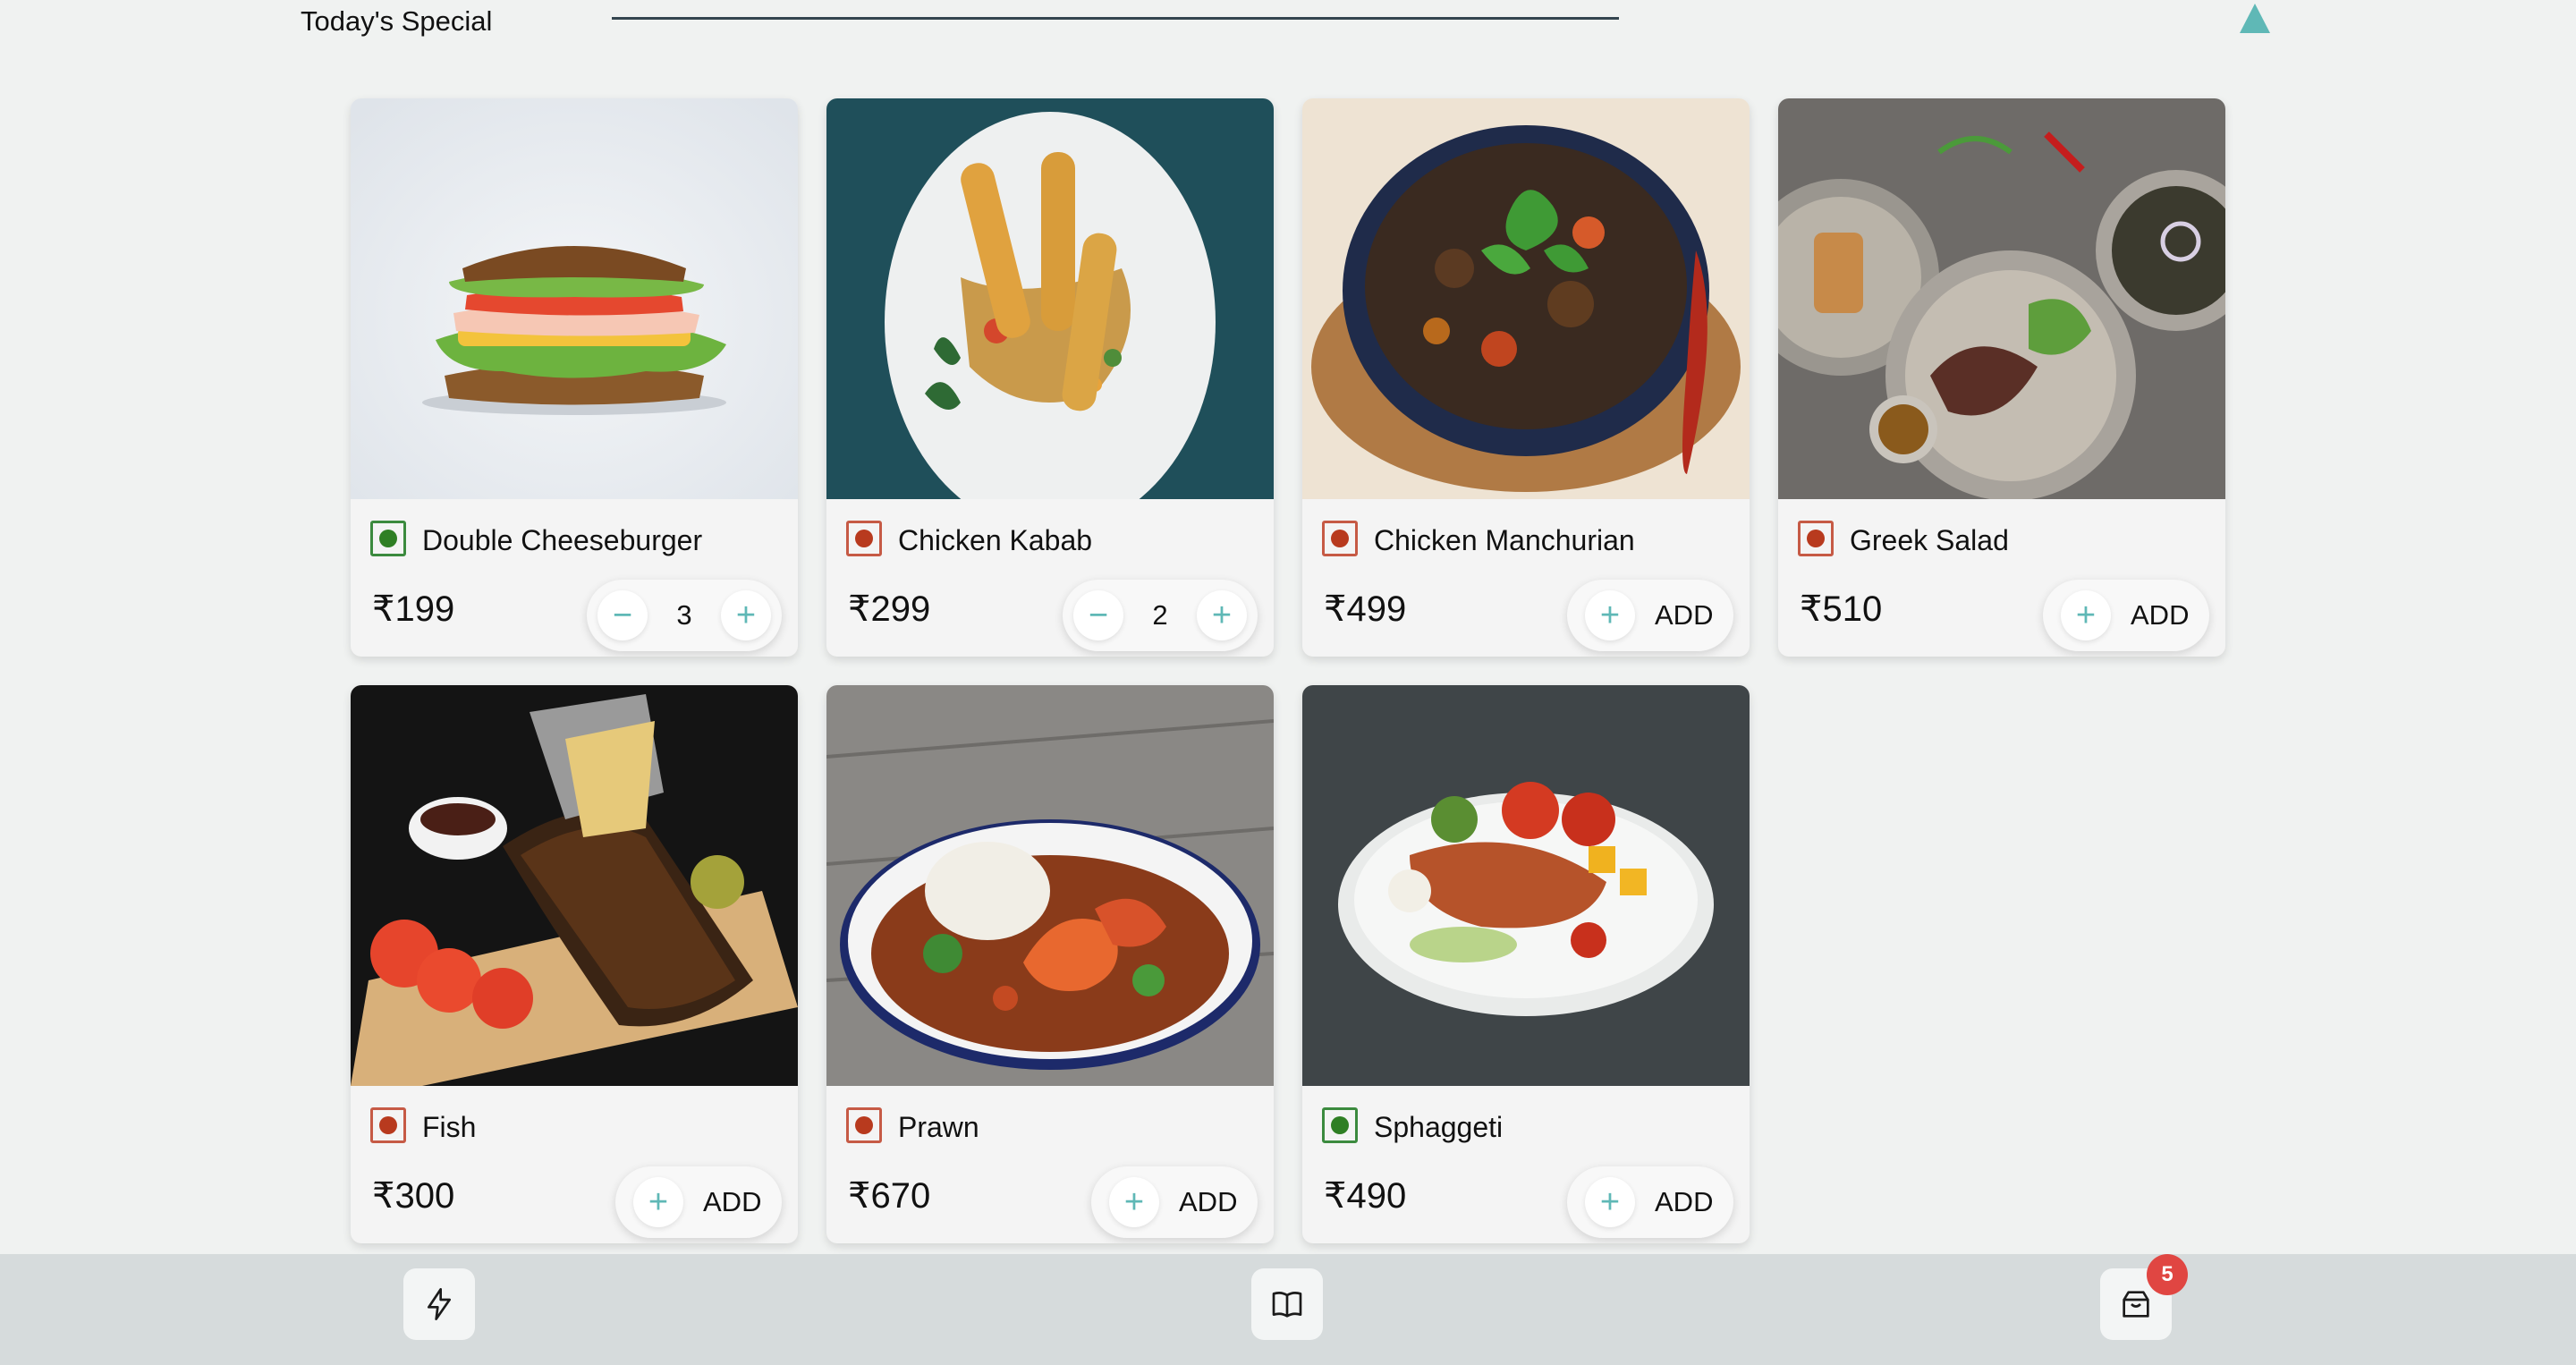 This screenshot has width=2576, height=1365. Describe the element at coordinates (1365, 1196) in the screenshot. I see `dish-price: ₹490` at that location.